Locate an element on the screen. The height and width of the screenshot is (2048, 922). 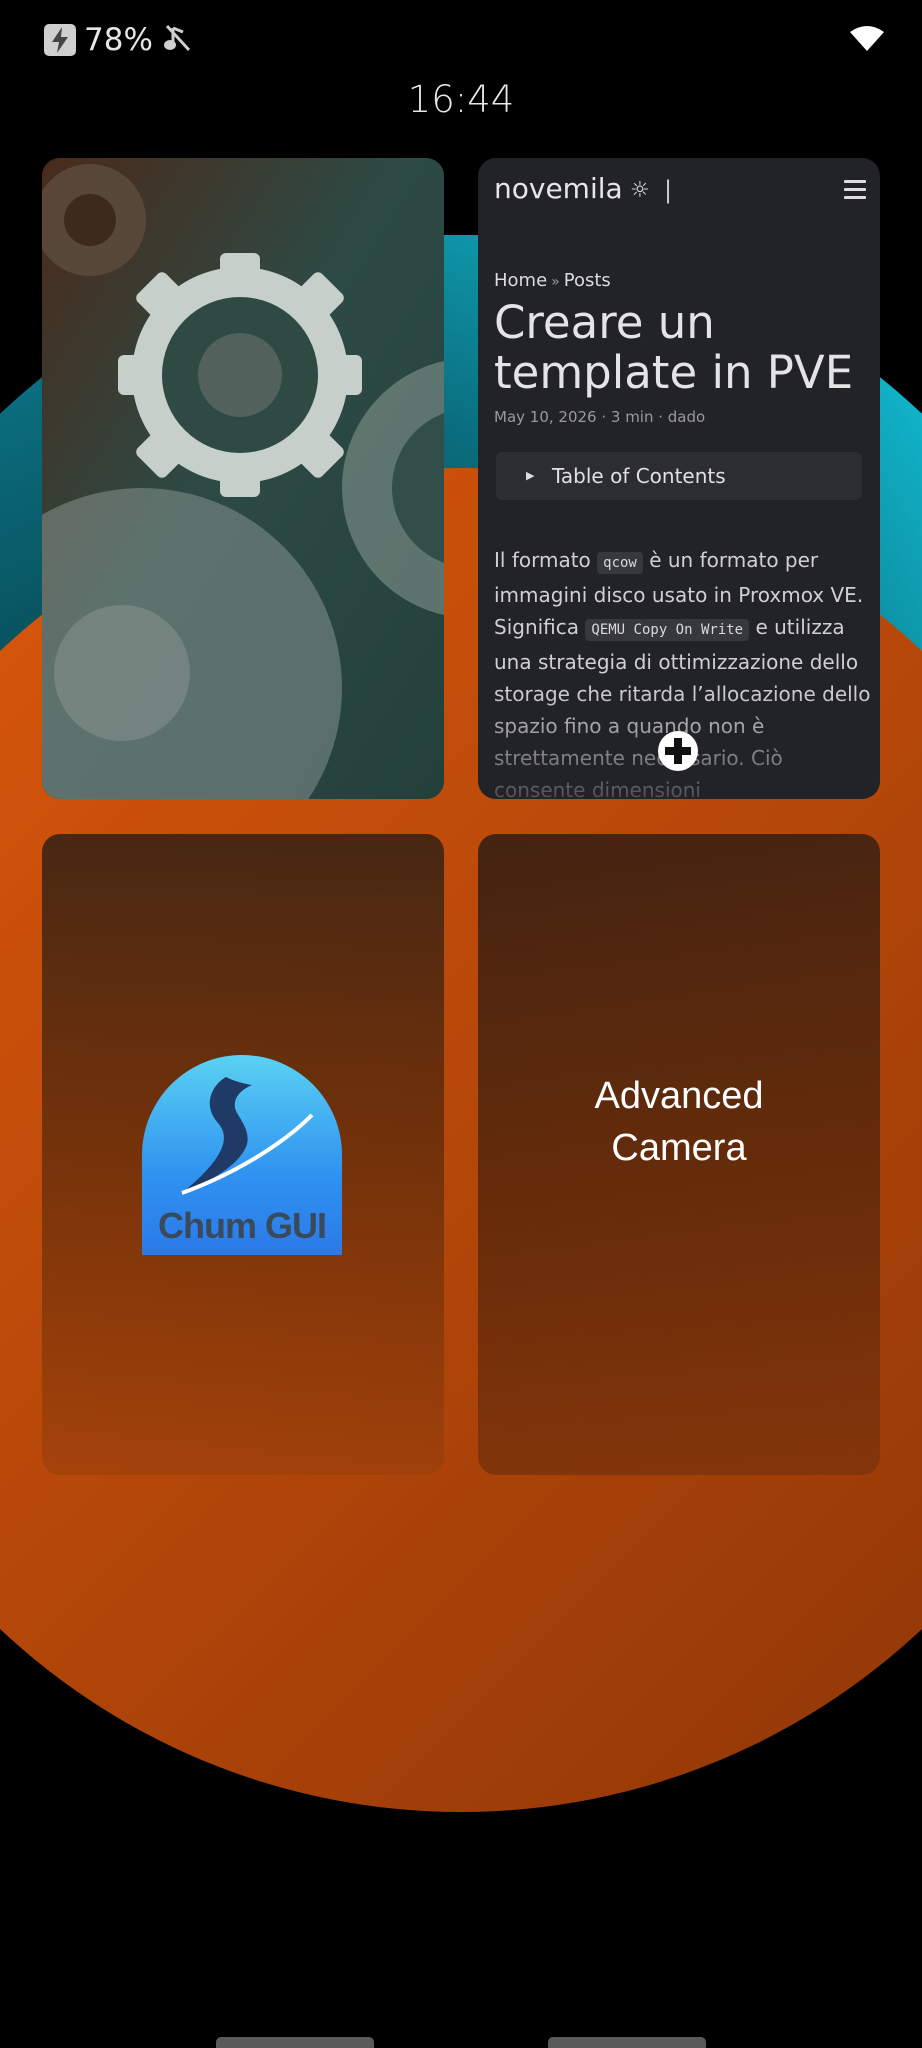
app-card-chum: Chum GUI is located at coordinates (243, 1154).